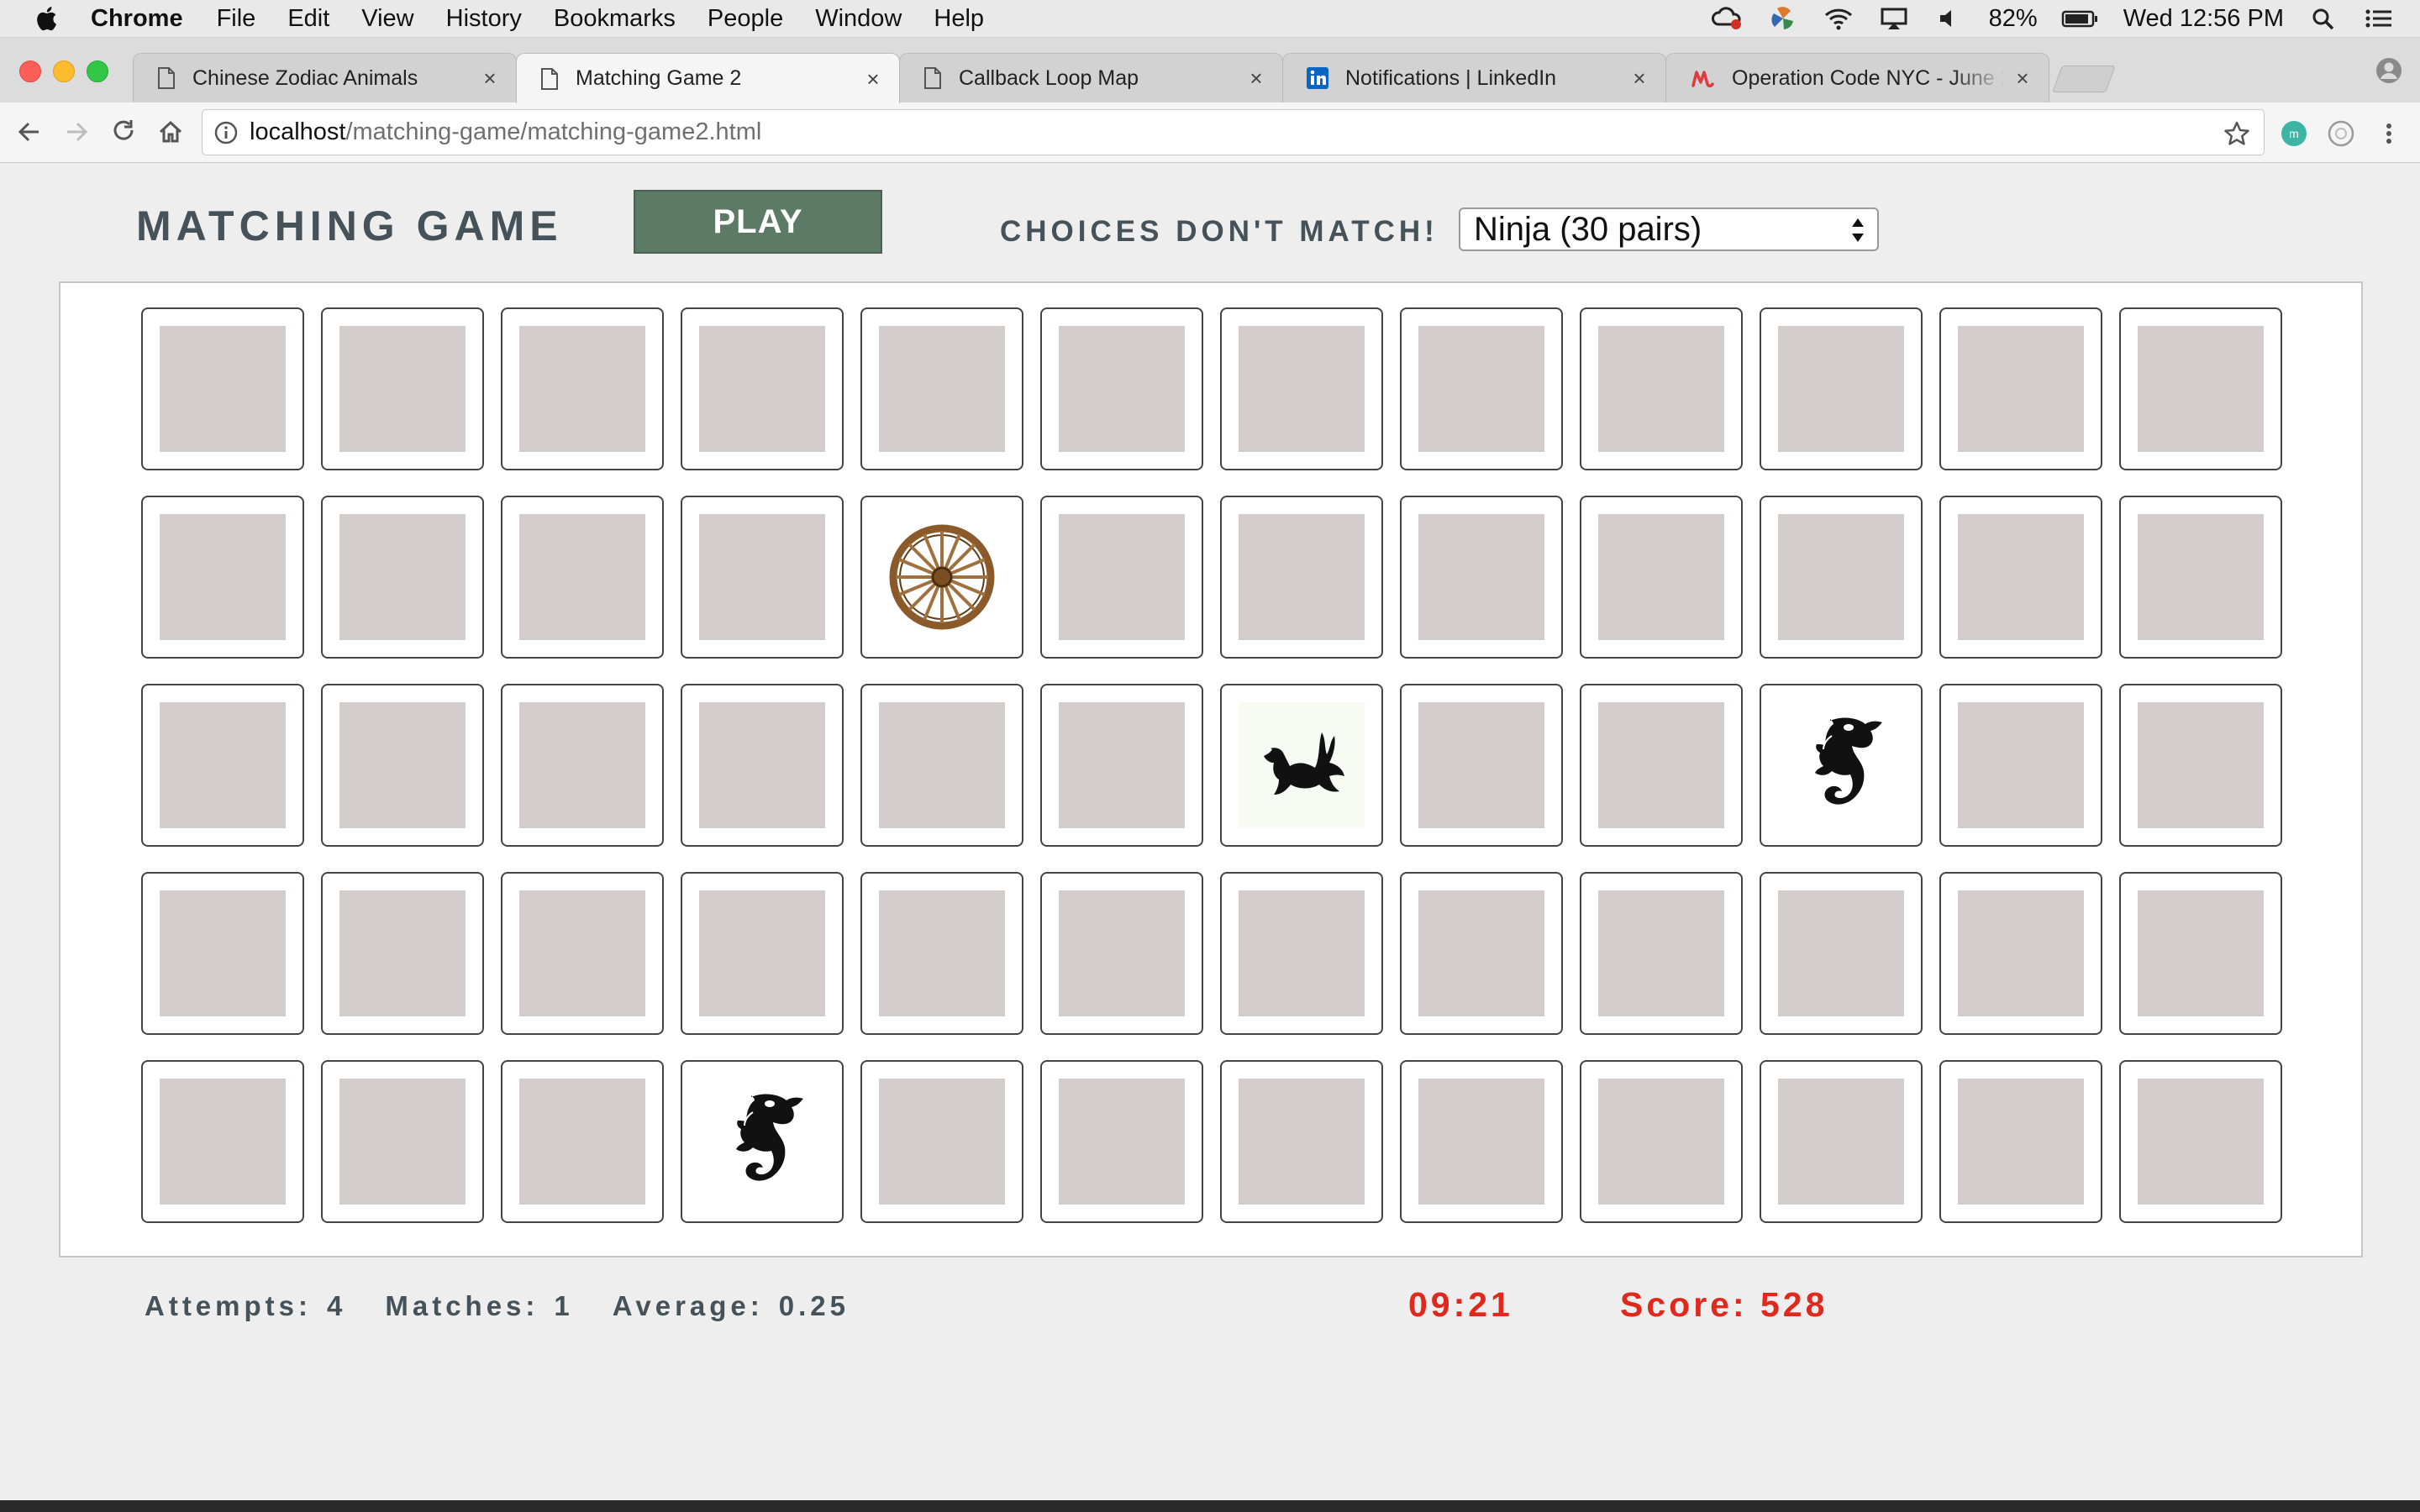 This screenshot has height=1512, width=2420. Describe the element at coordinates (615, 19) in the screenshot. I see `menu-bookmarks: Bookmarks` at that location.